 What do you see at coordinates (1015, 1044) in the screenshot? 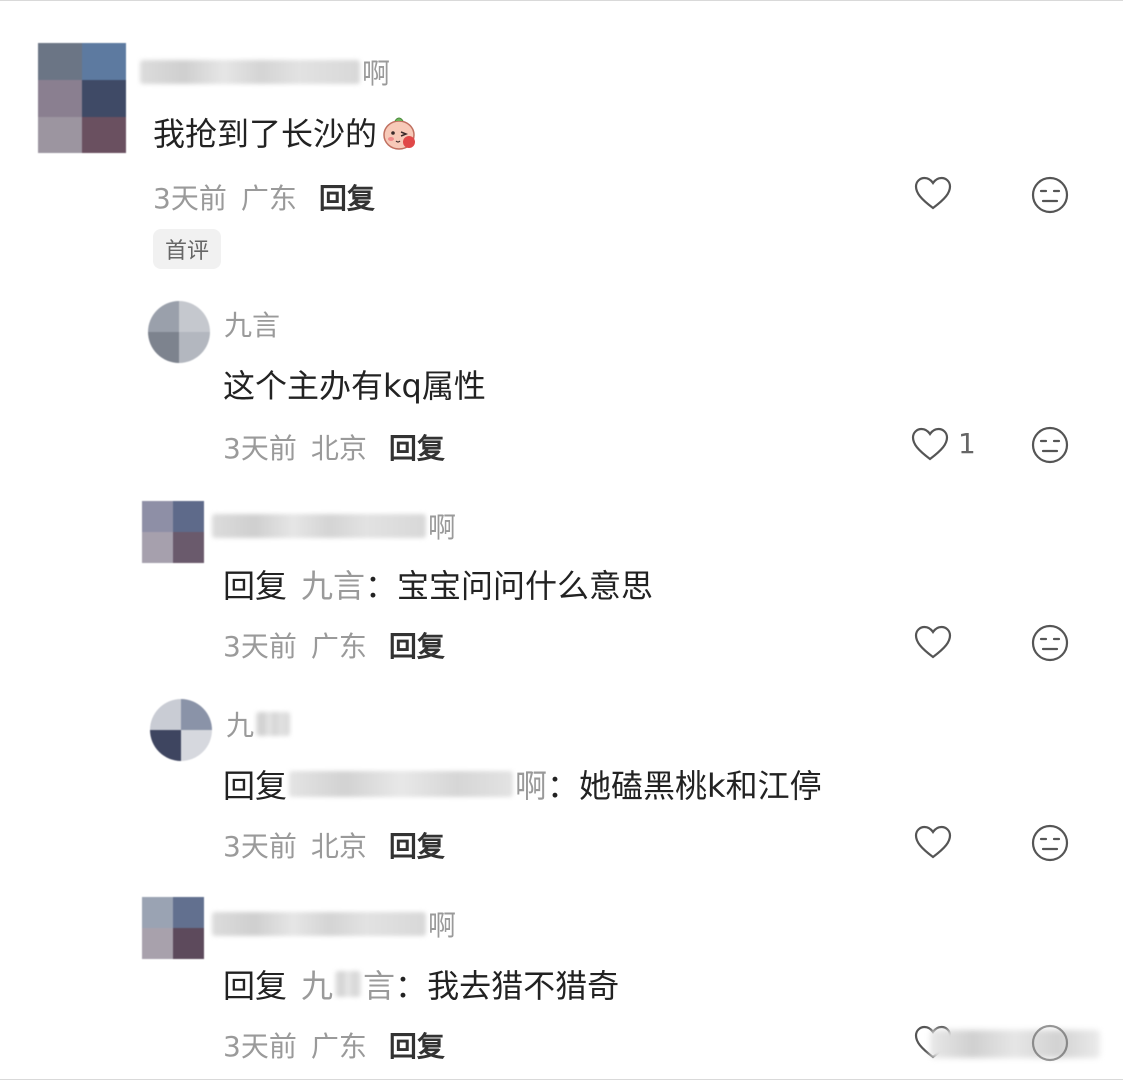
I see `blurred-overlay` at bounding box center [1015, 1044].